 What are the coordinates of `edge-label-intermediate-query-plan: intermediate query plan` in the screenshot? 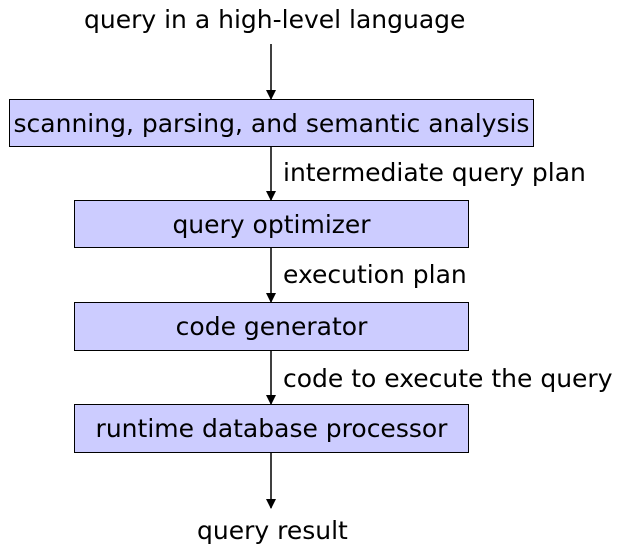 It's located at (434, 172).